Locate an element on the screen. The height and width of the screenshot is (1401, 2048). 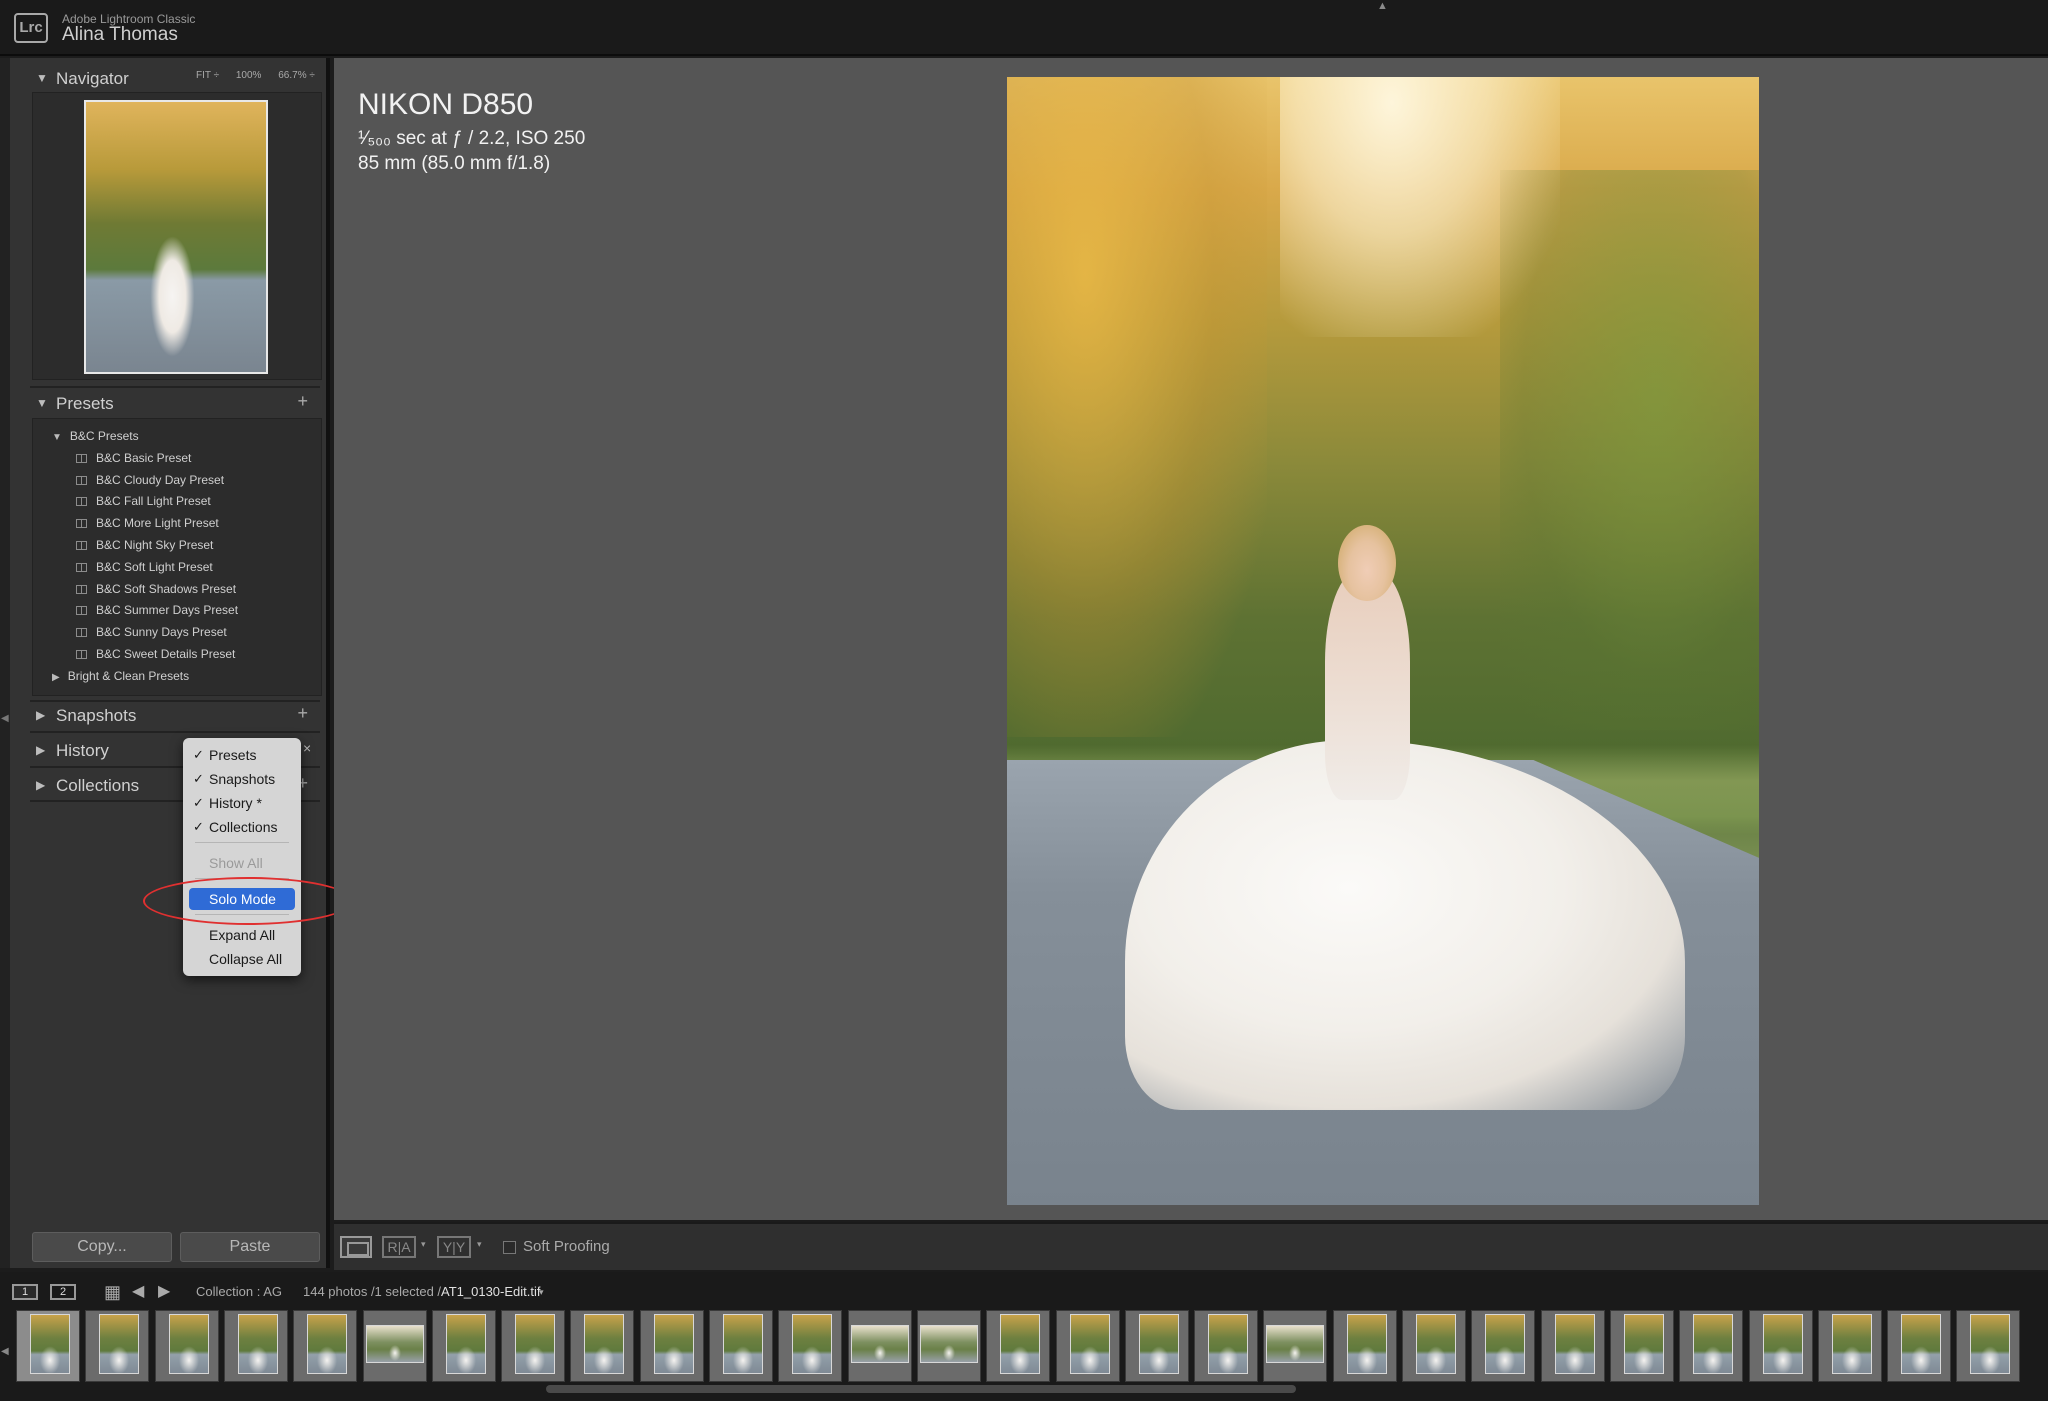
preset-group: ▶ Bright & Clean Presets is located at coordinates (120, 676).